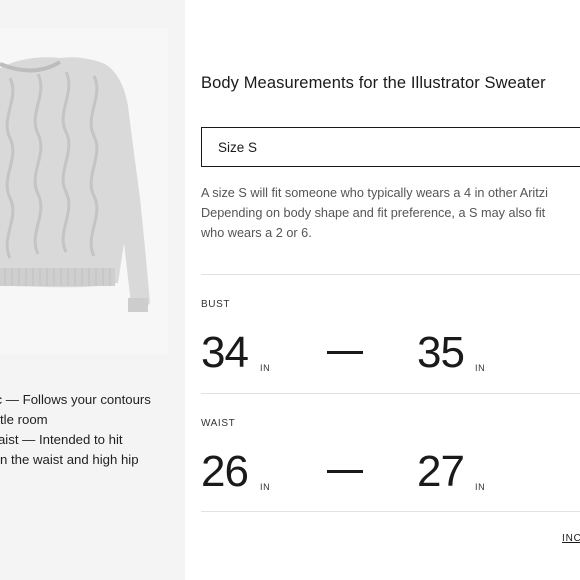  What do you see at coordinates (441, 352) in the screenshot?
I see `bust-max-value: 35` at bounding box center [441, 352].